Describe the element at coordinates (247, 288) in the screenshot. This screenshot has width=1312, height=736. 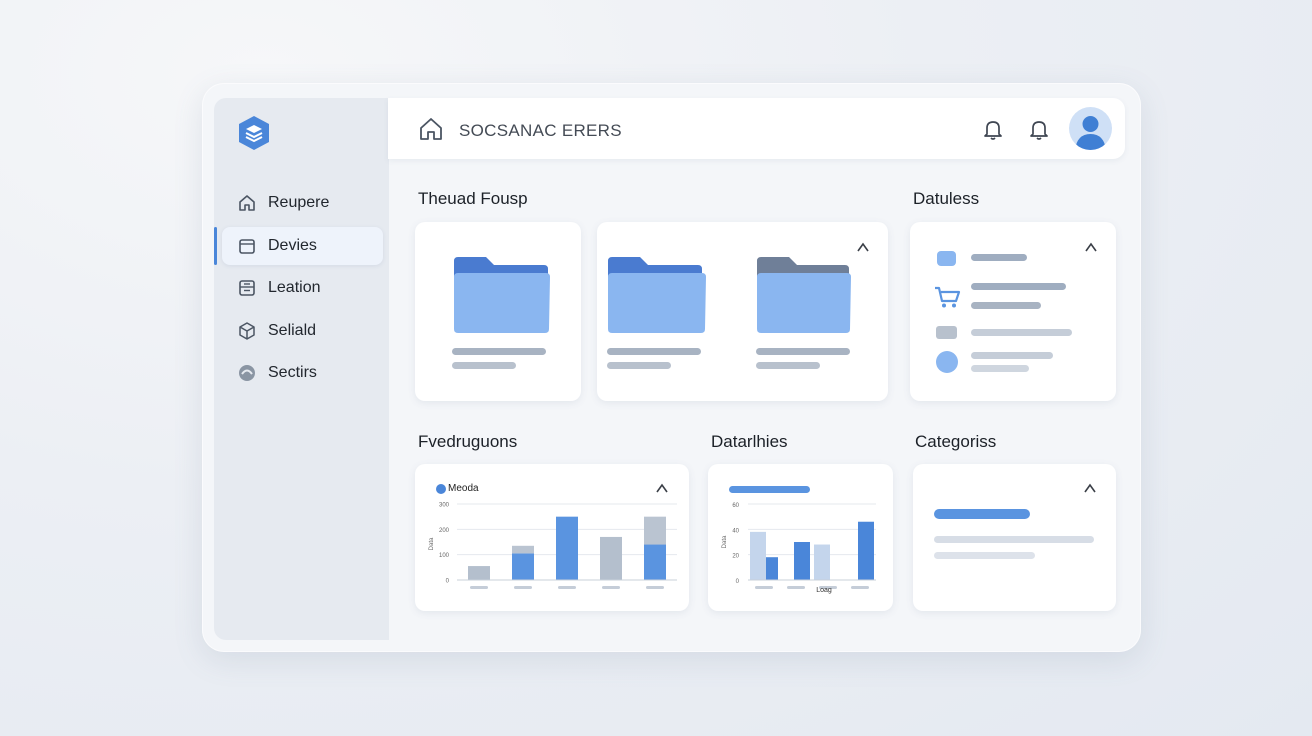
I see `archive-icon` at that location.